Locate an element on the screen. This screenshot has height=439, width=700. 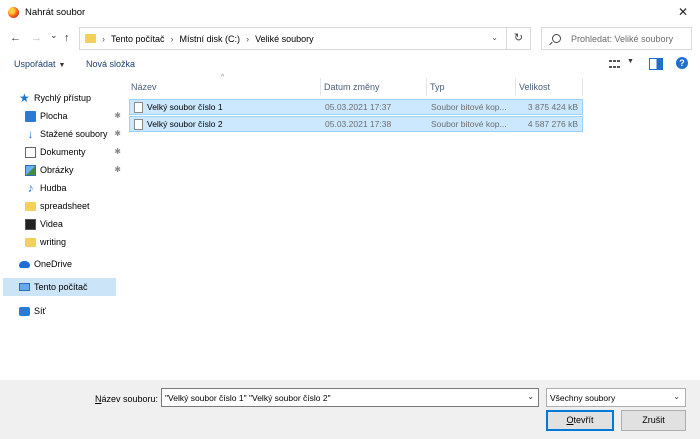
sidebar-item-quick-access: ★ Rychlý přístup is located at coordinates (55, 98).